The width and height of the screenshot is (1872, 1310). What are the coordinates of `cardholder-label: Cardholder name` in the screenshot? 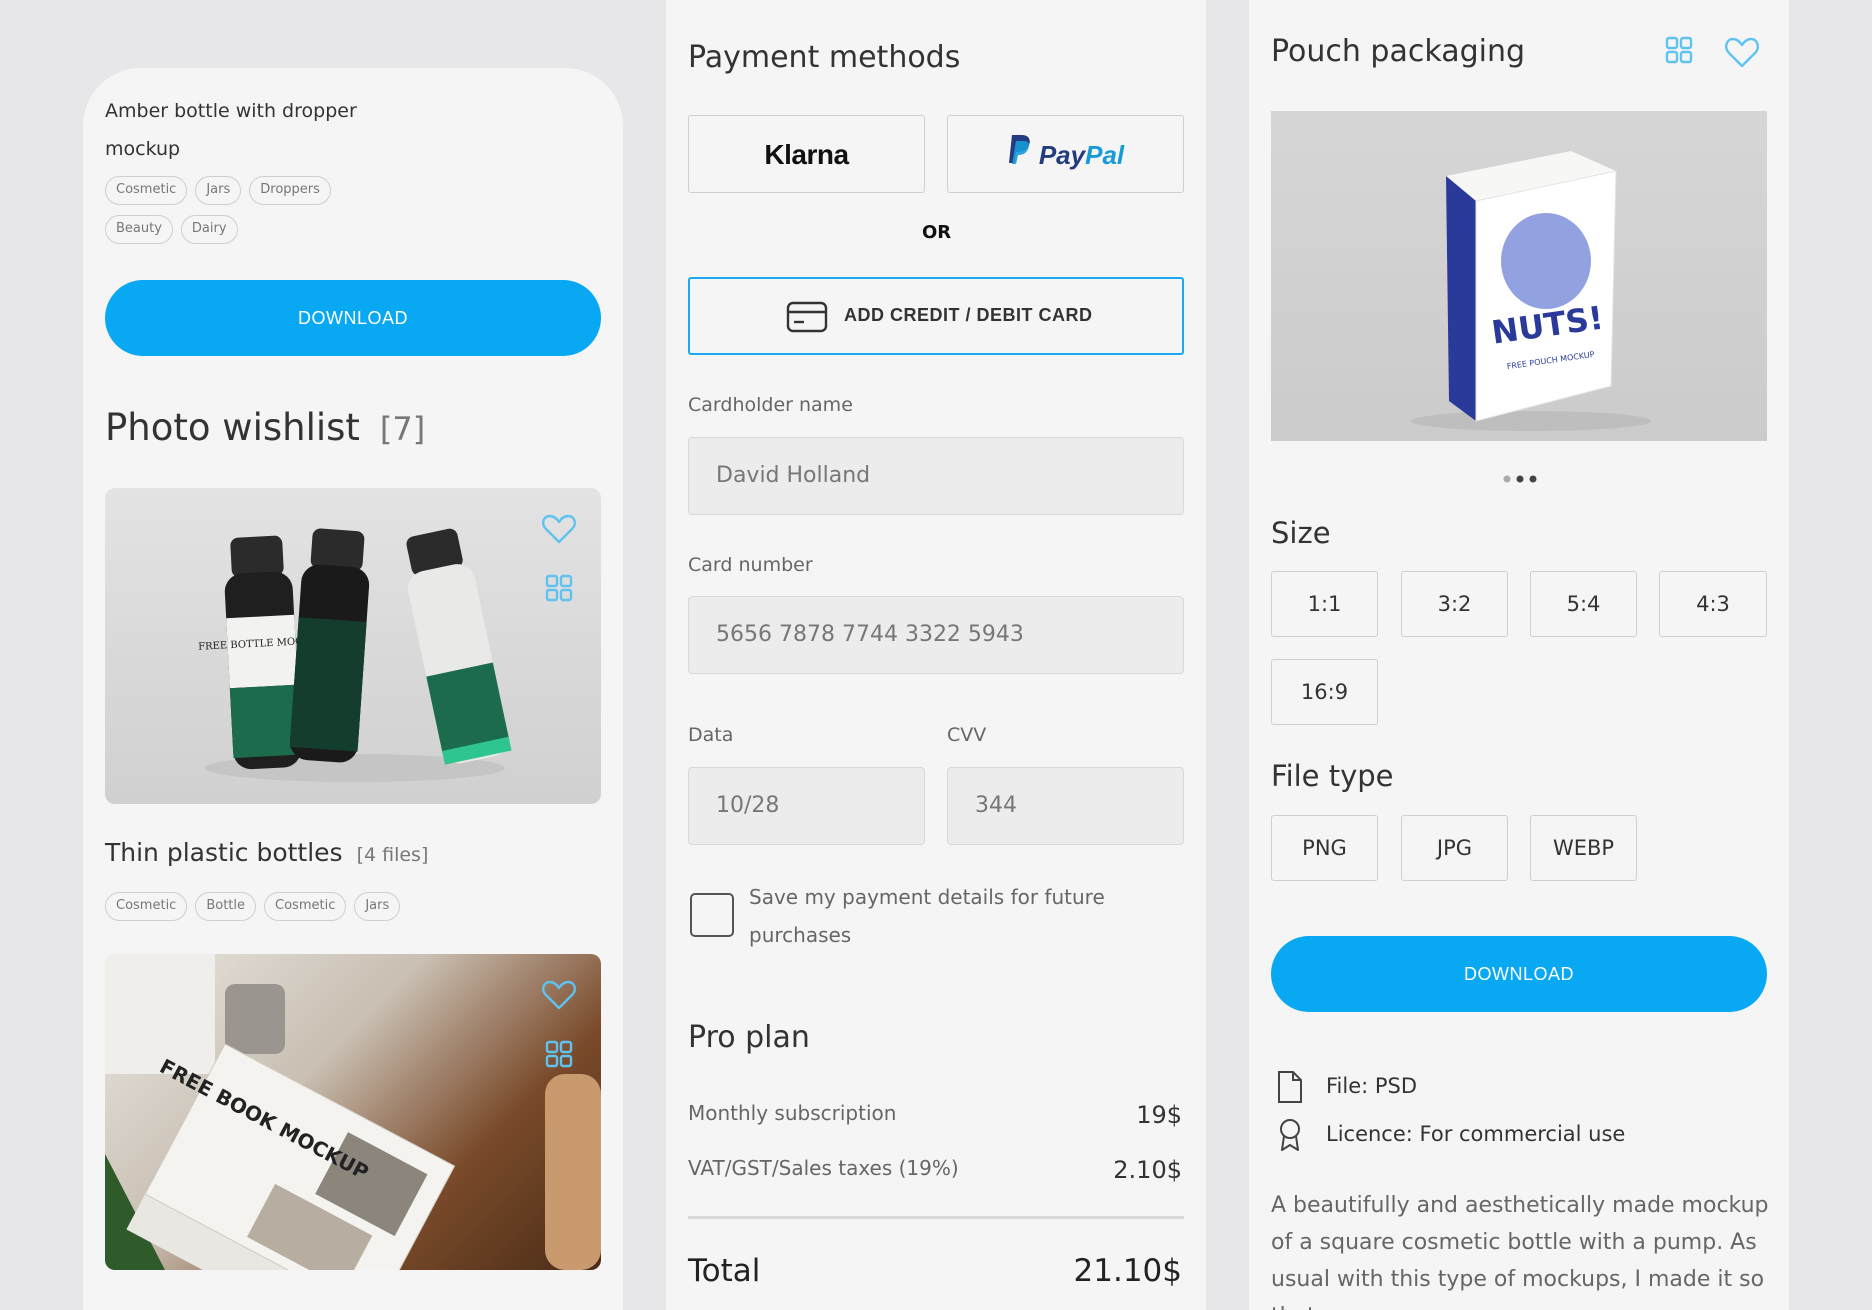 It's located at (770, 405).